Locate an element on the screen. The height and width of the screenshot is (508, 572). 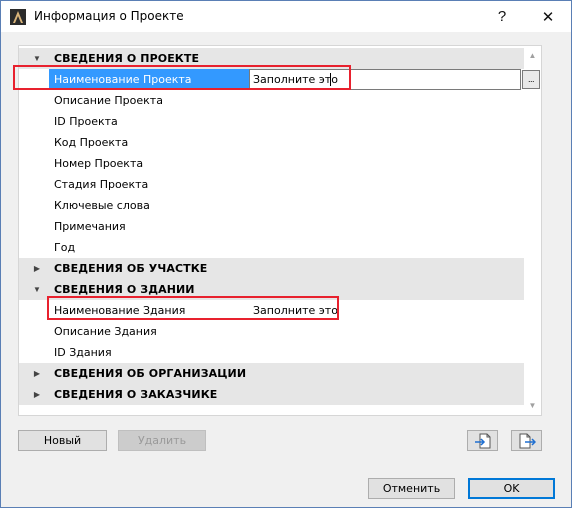
close-icon: ✕ is located at coordinates (548, 17).